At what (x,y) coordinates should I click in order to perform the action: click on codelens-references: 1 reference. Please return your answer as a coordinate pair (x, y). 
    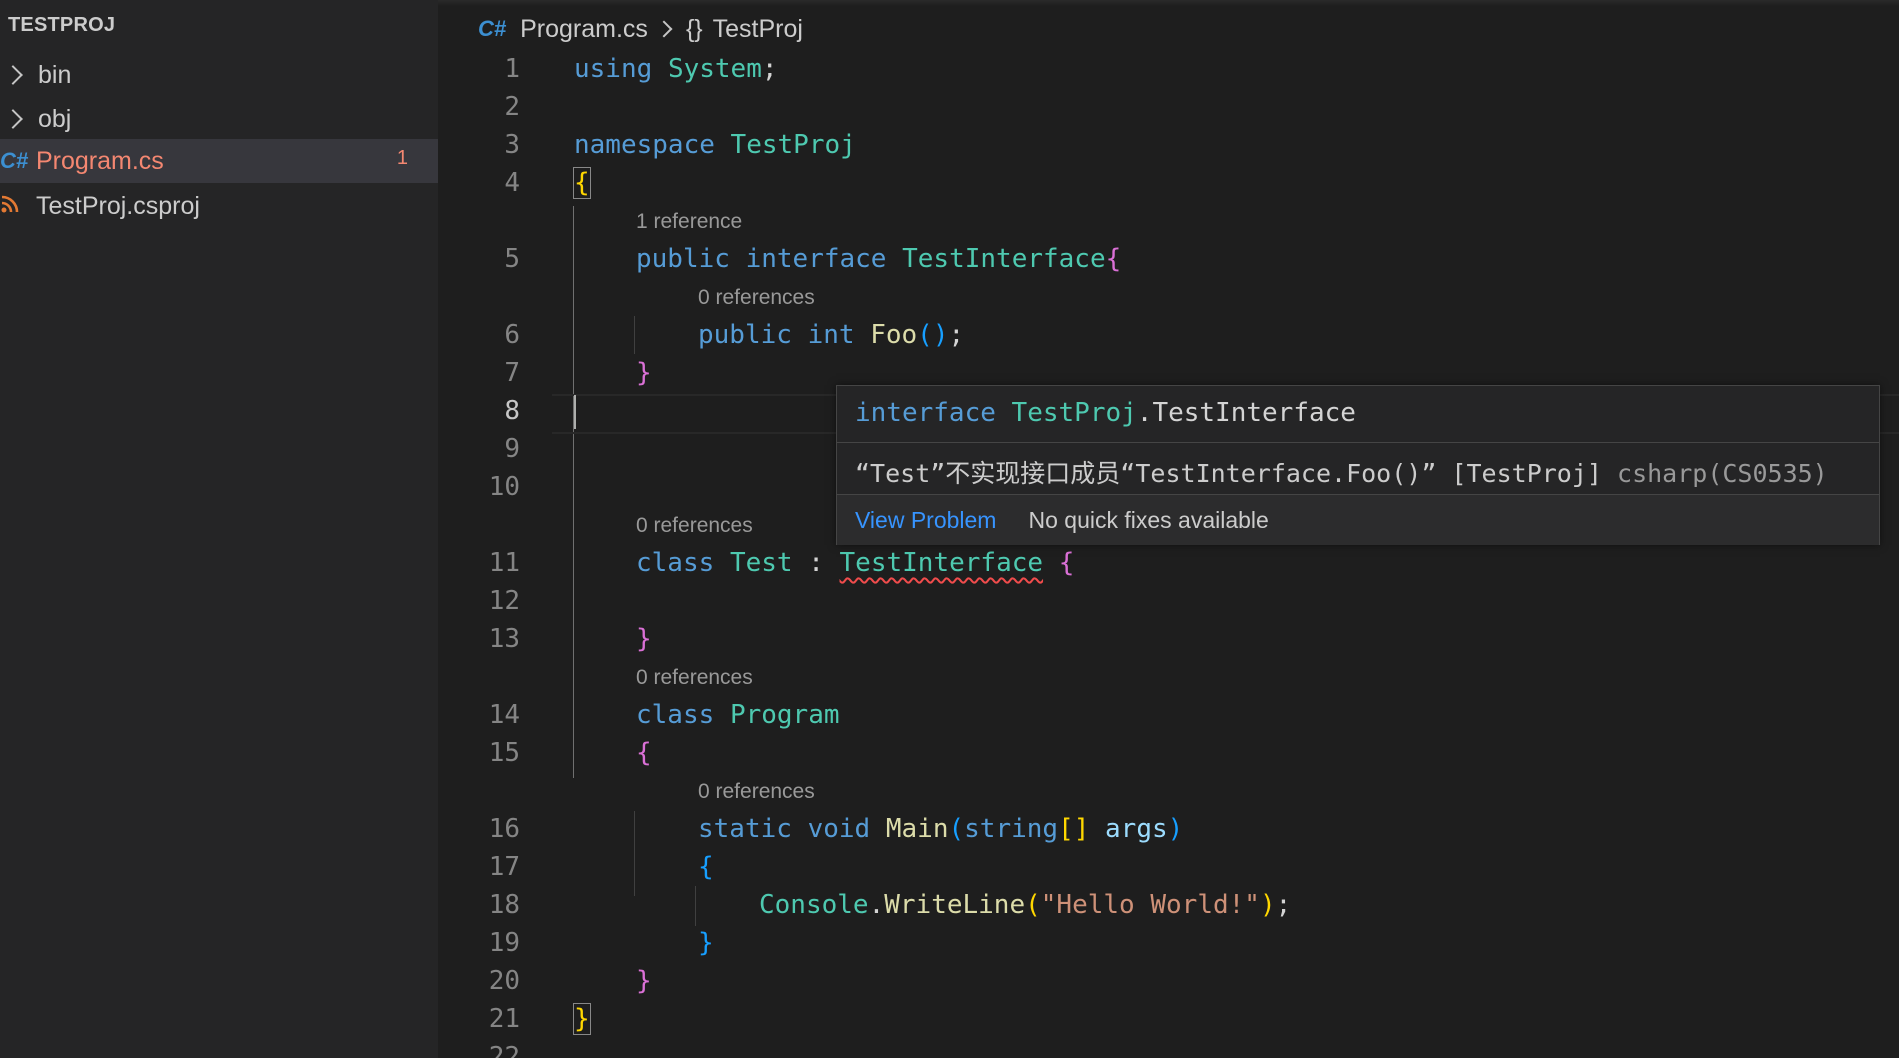
    Looking at the image, I should click on (689, 225).